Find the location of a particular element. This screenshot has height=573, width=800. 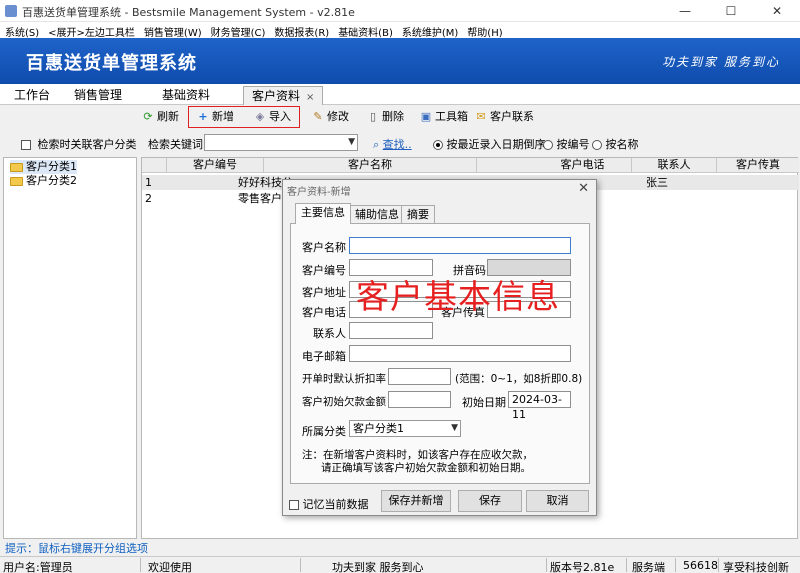

category-tree: 客户分类1 客户分类2 is located at coordinates (70, 348).